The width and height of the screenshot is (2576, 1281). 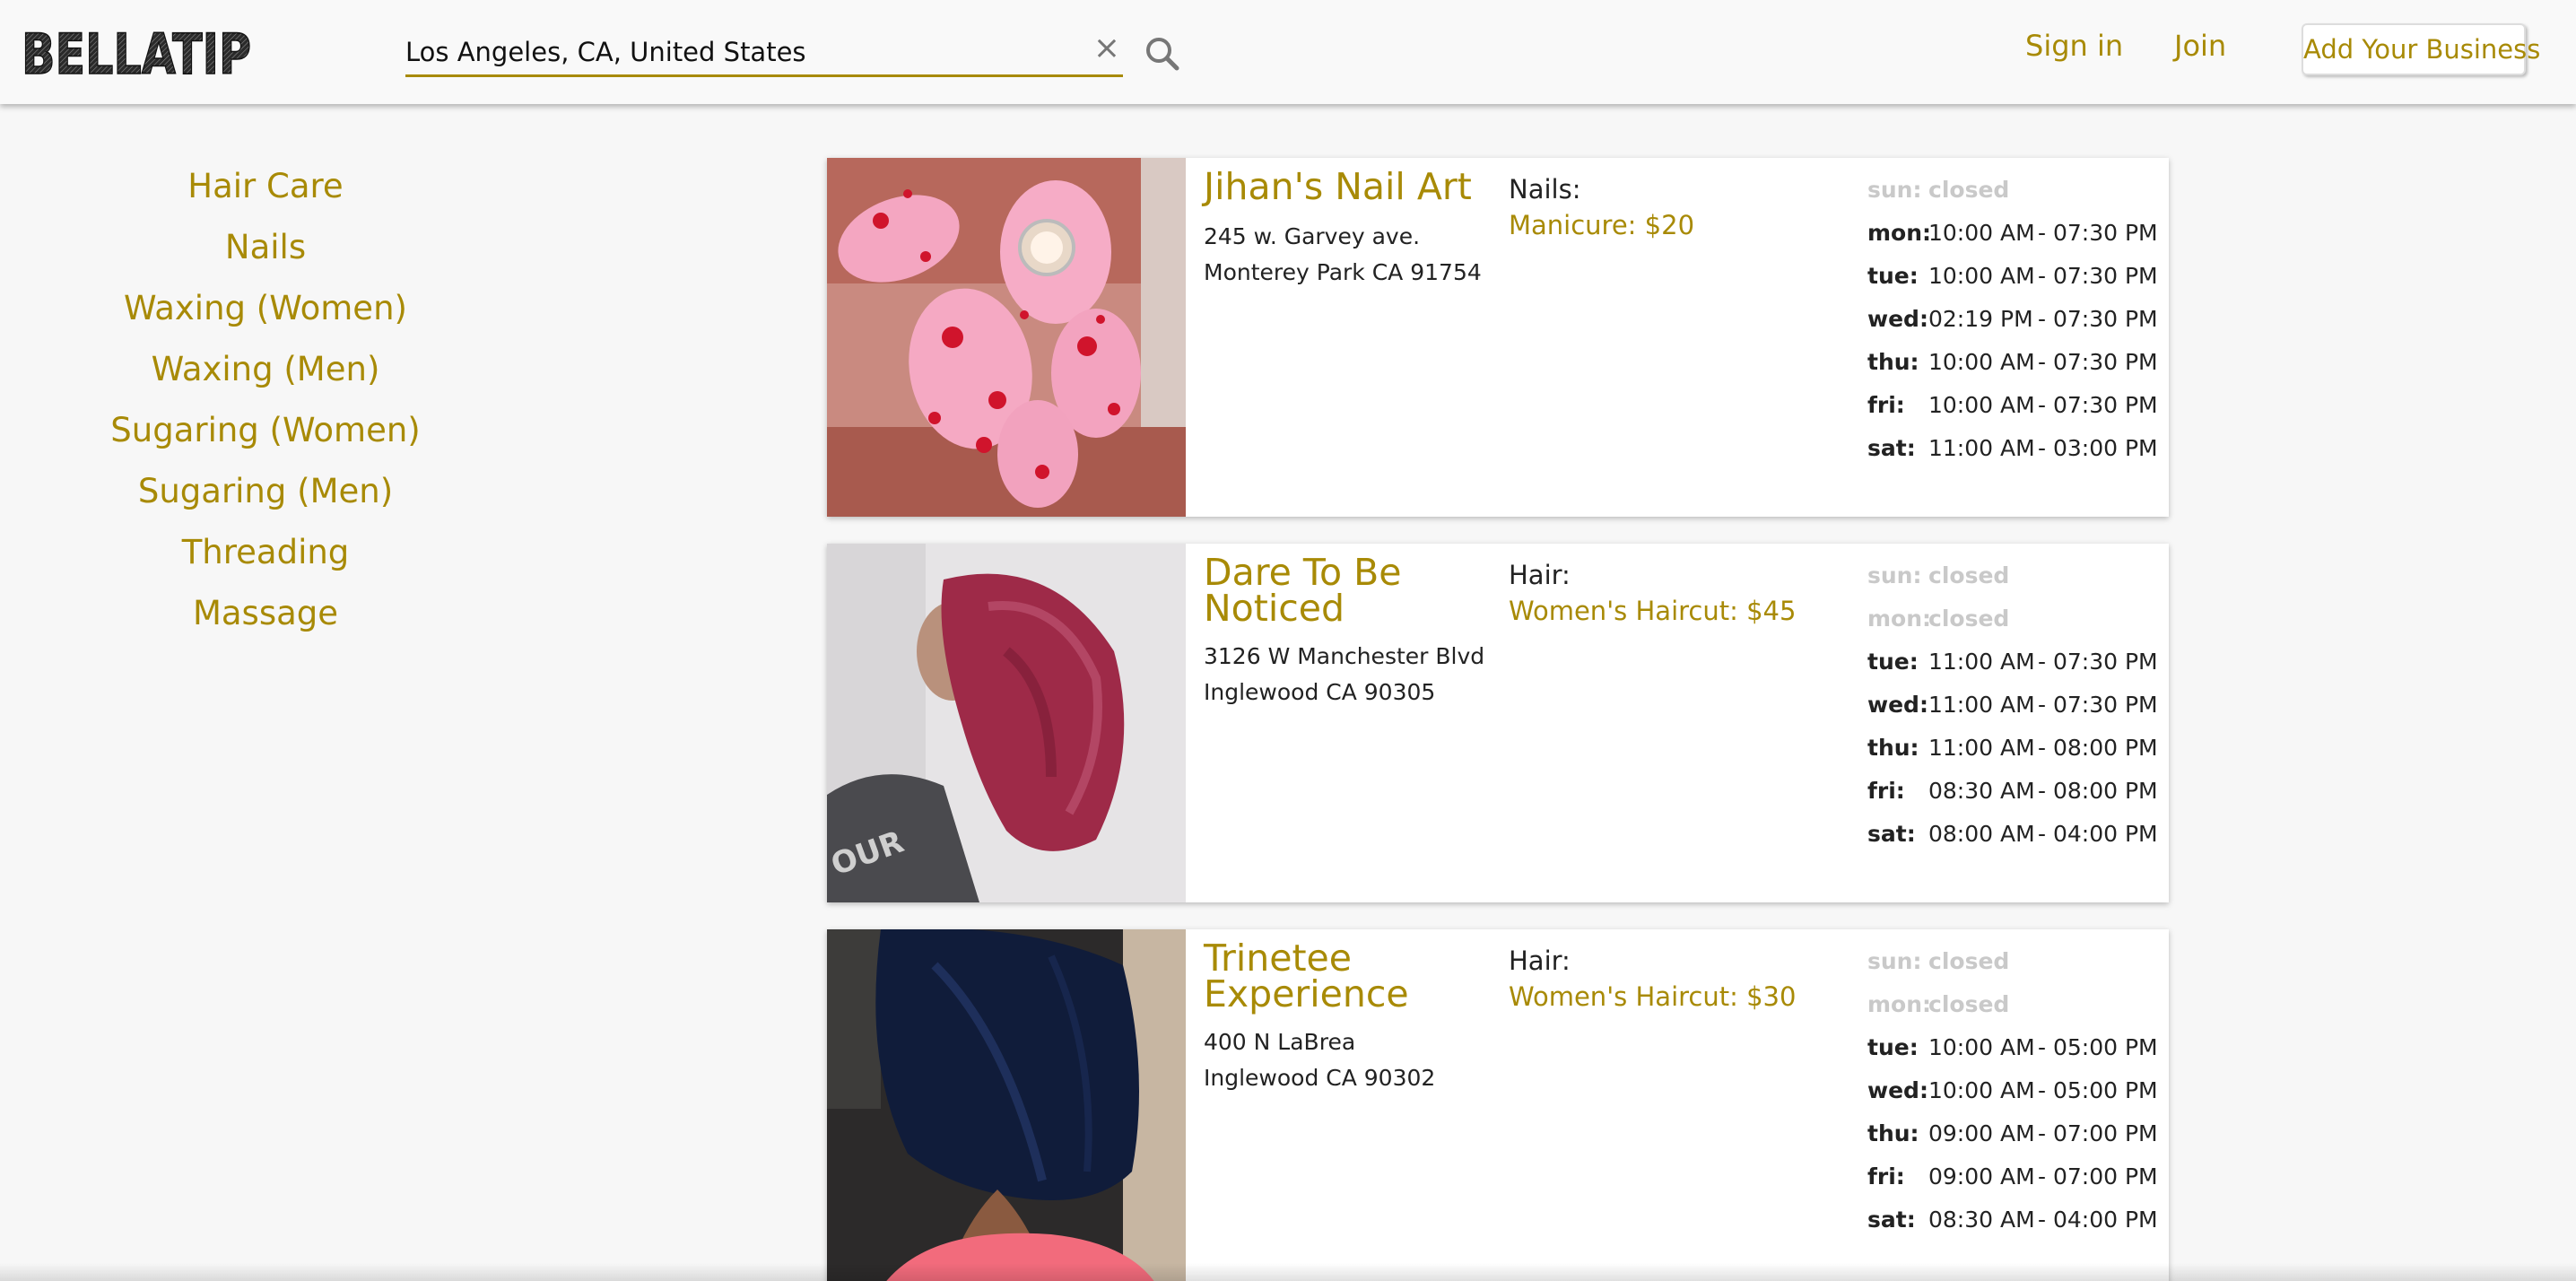 I want to click on hours-row-wed: wed: 10:00 AM - 05:00 PM, so click(x=2015, y=1090).